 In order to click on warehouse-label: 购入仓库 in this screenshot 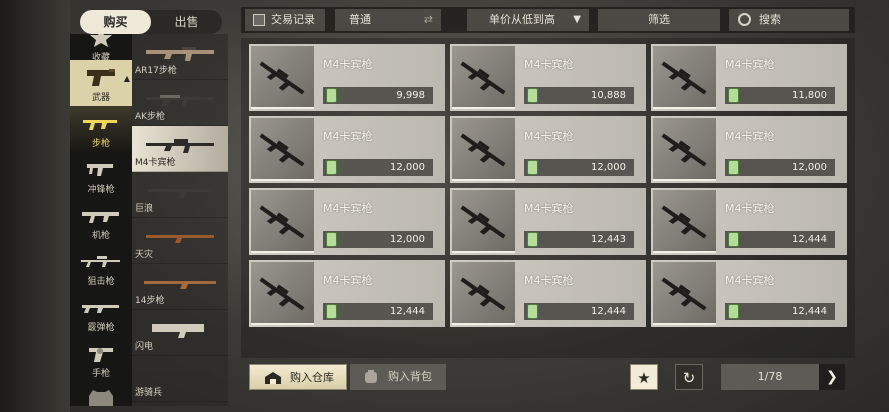, I will do `click(312, 377)`.